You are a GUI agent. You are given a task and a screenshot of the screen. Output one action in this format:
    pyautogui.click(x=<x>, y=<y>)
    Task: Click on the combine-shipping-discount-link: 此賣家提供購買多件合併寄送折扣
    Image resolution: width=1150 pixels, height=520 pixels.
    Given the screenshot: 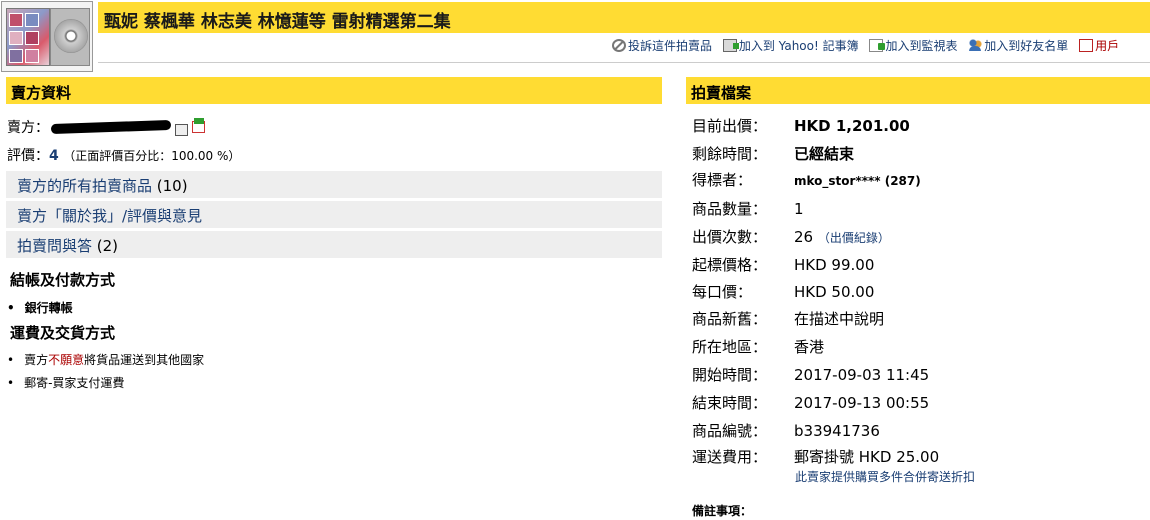 What is the action you would take?
    pyautogui.click(x=885, y=476)
    